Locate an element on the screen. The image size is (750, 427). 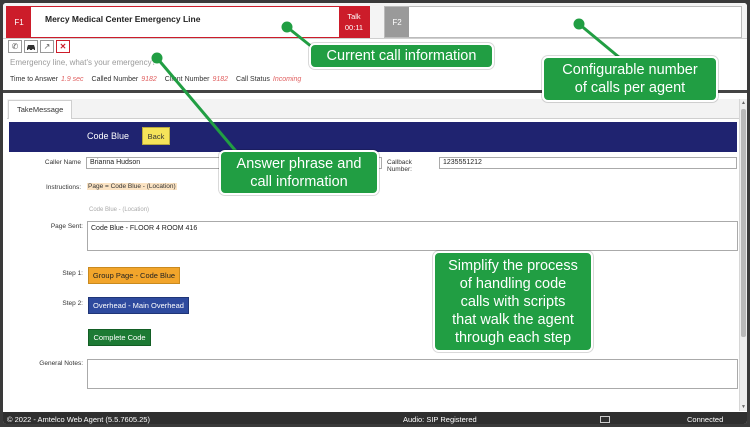
copyright-text: © 2022 - Amtelco Web Agent (5.5.7605.25) is located at coordinates (78, 419).